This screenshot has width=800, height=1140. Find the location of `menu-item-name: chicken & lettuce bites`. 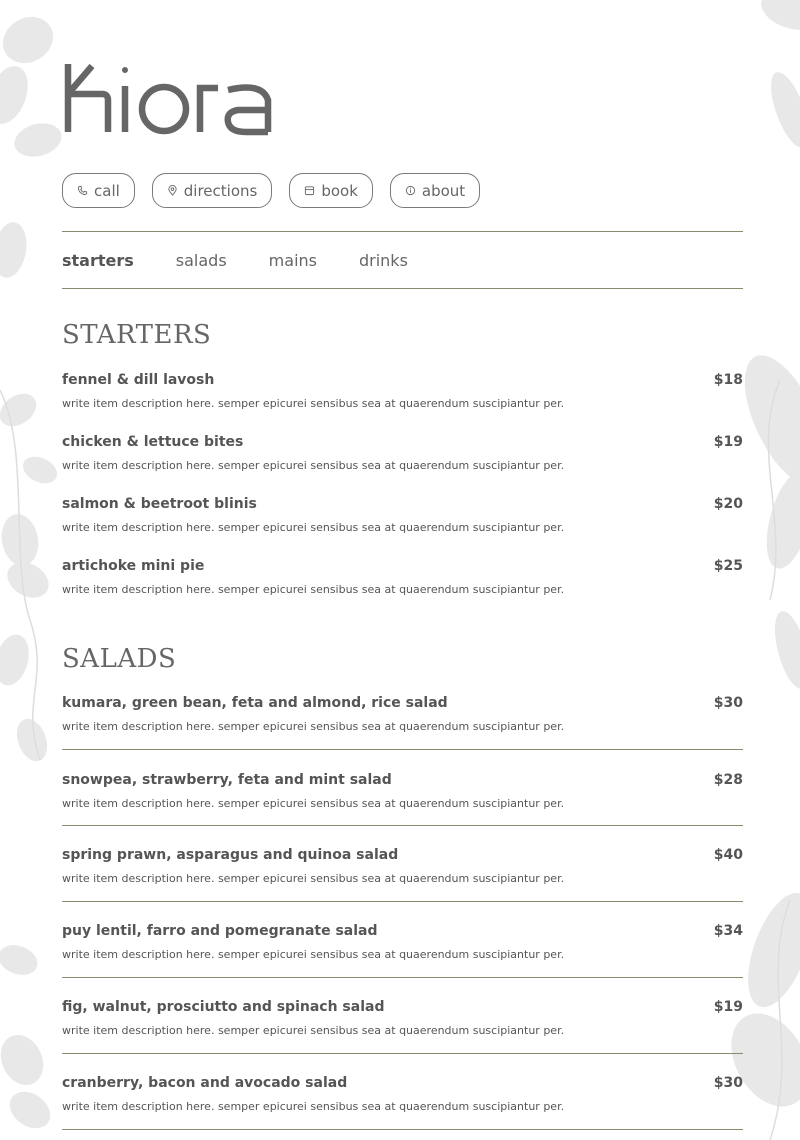

menu-item-name: chicken & lettuce bites is located at coordinates (153, 442).